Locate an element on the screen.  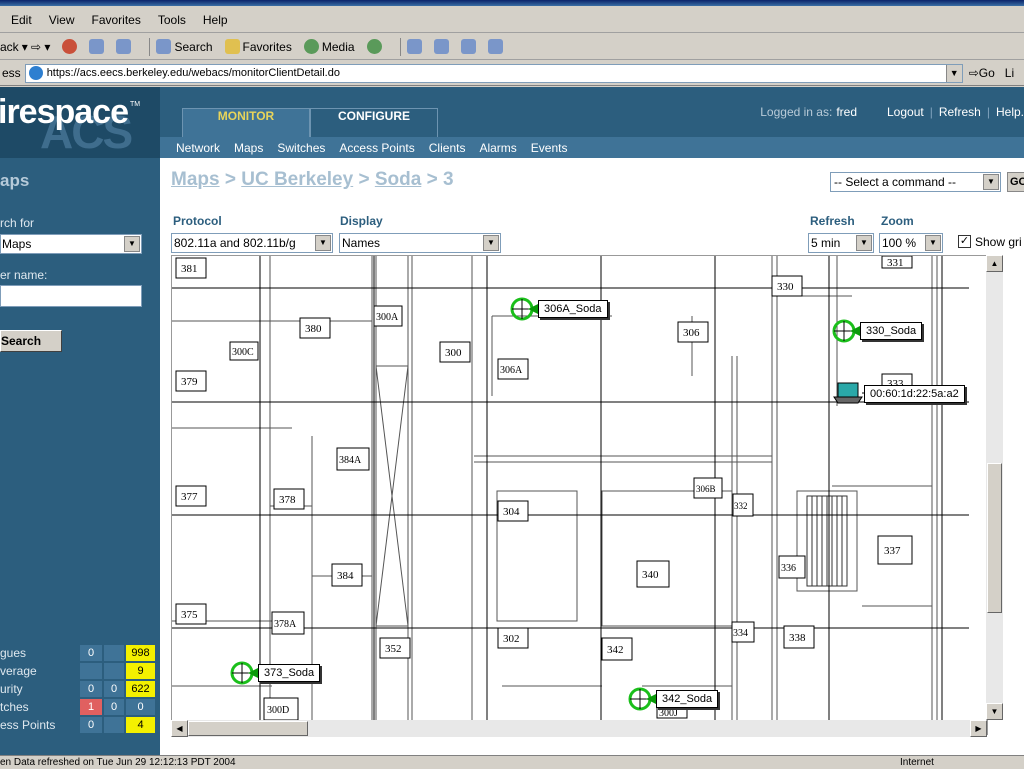
svg-text: 304 is located at coordinates (511, 512).